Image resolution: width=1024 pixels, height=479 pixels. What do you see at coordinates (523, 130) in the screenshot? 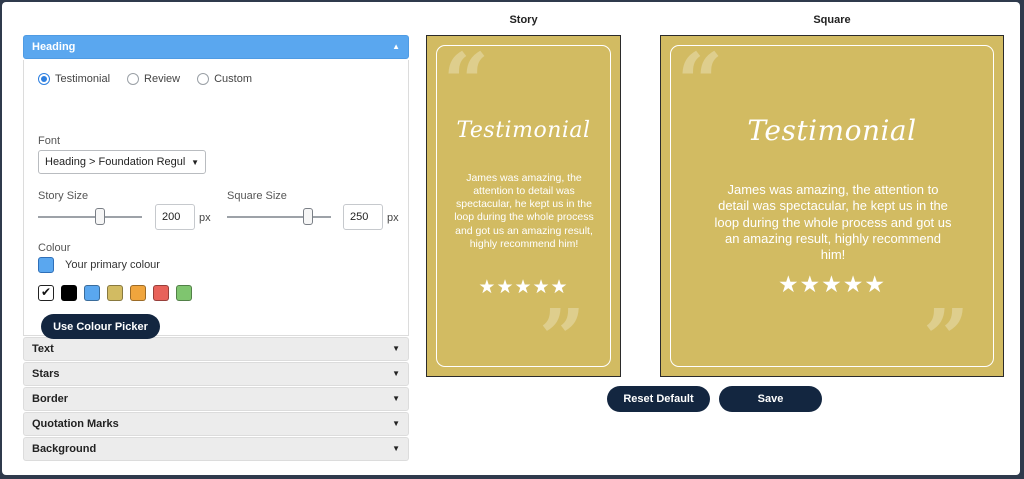
I see `story-card-heading: Testimonial` at bounding box center [523, 130].